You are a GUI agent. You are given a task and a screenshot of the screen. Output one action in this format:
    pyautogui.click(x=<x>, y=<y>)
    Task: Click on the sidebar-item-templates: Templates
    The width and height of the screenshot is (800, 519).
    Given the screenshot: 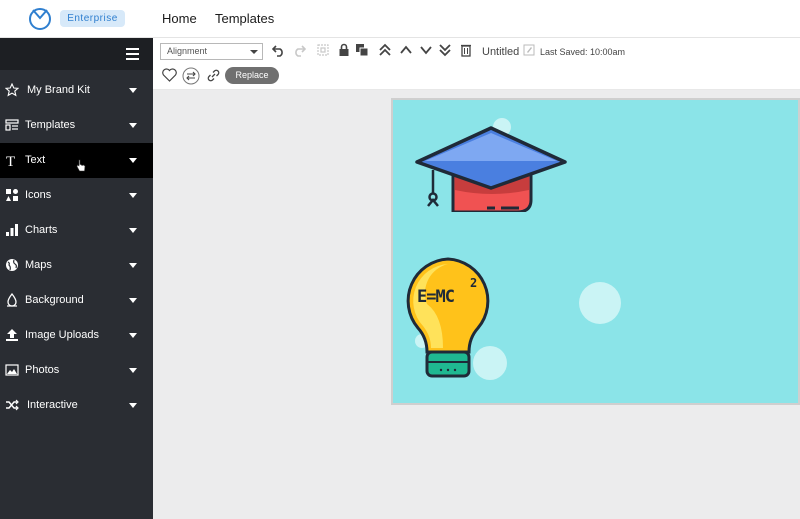 What is the action you would take?
    pyautogui.click(x=76, y=125)
    